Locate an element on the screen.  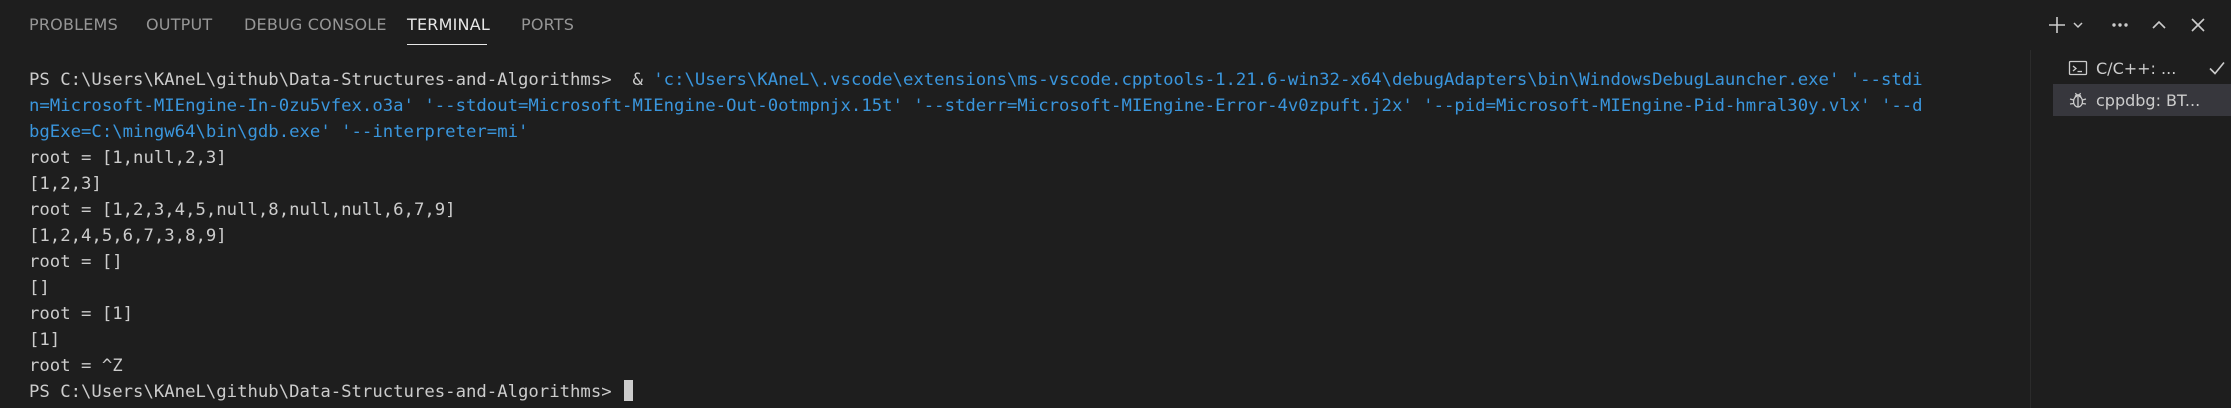
output-line: [1,2,4,5,6,7,3,8,9] is located at coordinates (128, 236).